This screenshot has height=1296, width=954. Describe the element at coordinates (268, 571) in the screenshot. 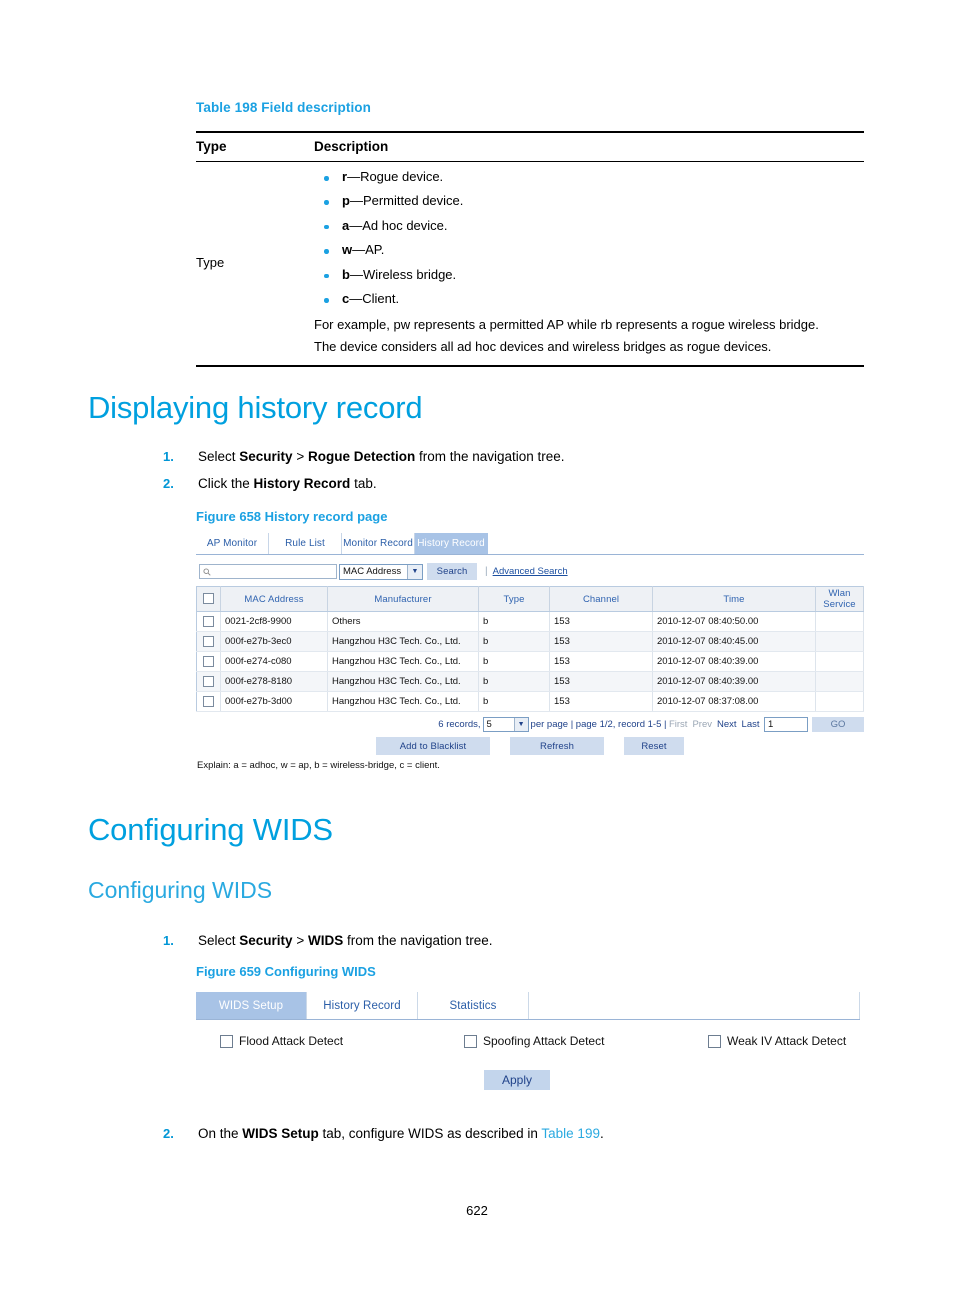

I see `search-input` at that location.